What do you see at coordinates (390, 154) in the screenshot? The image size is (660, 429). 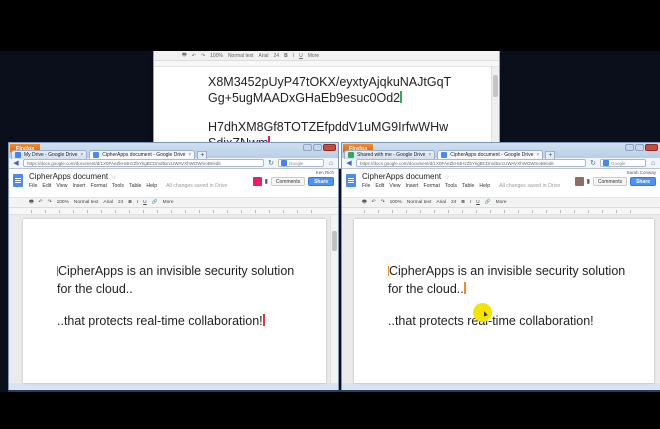 I see `tab-shared-with-me: Shared with me - Google Drive ×` at bounding box center [390, 154].